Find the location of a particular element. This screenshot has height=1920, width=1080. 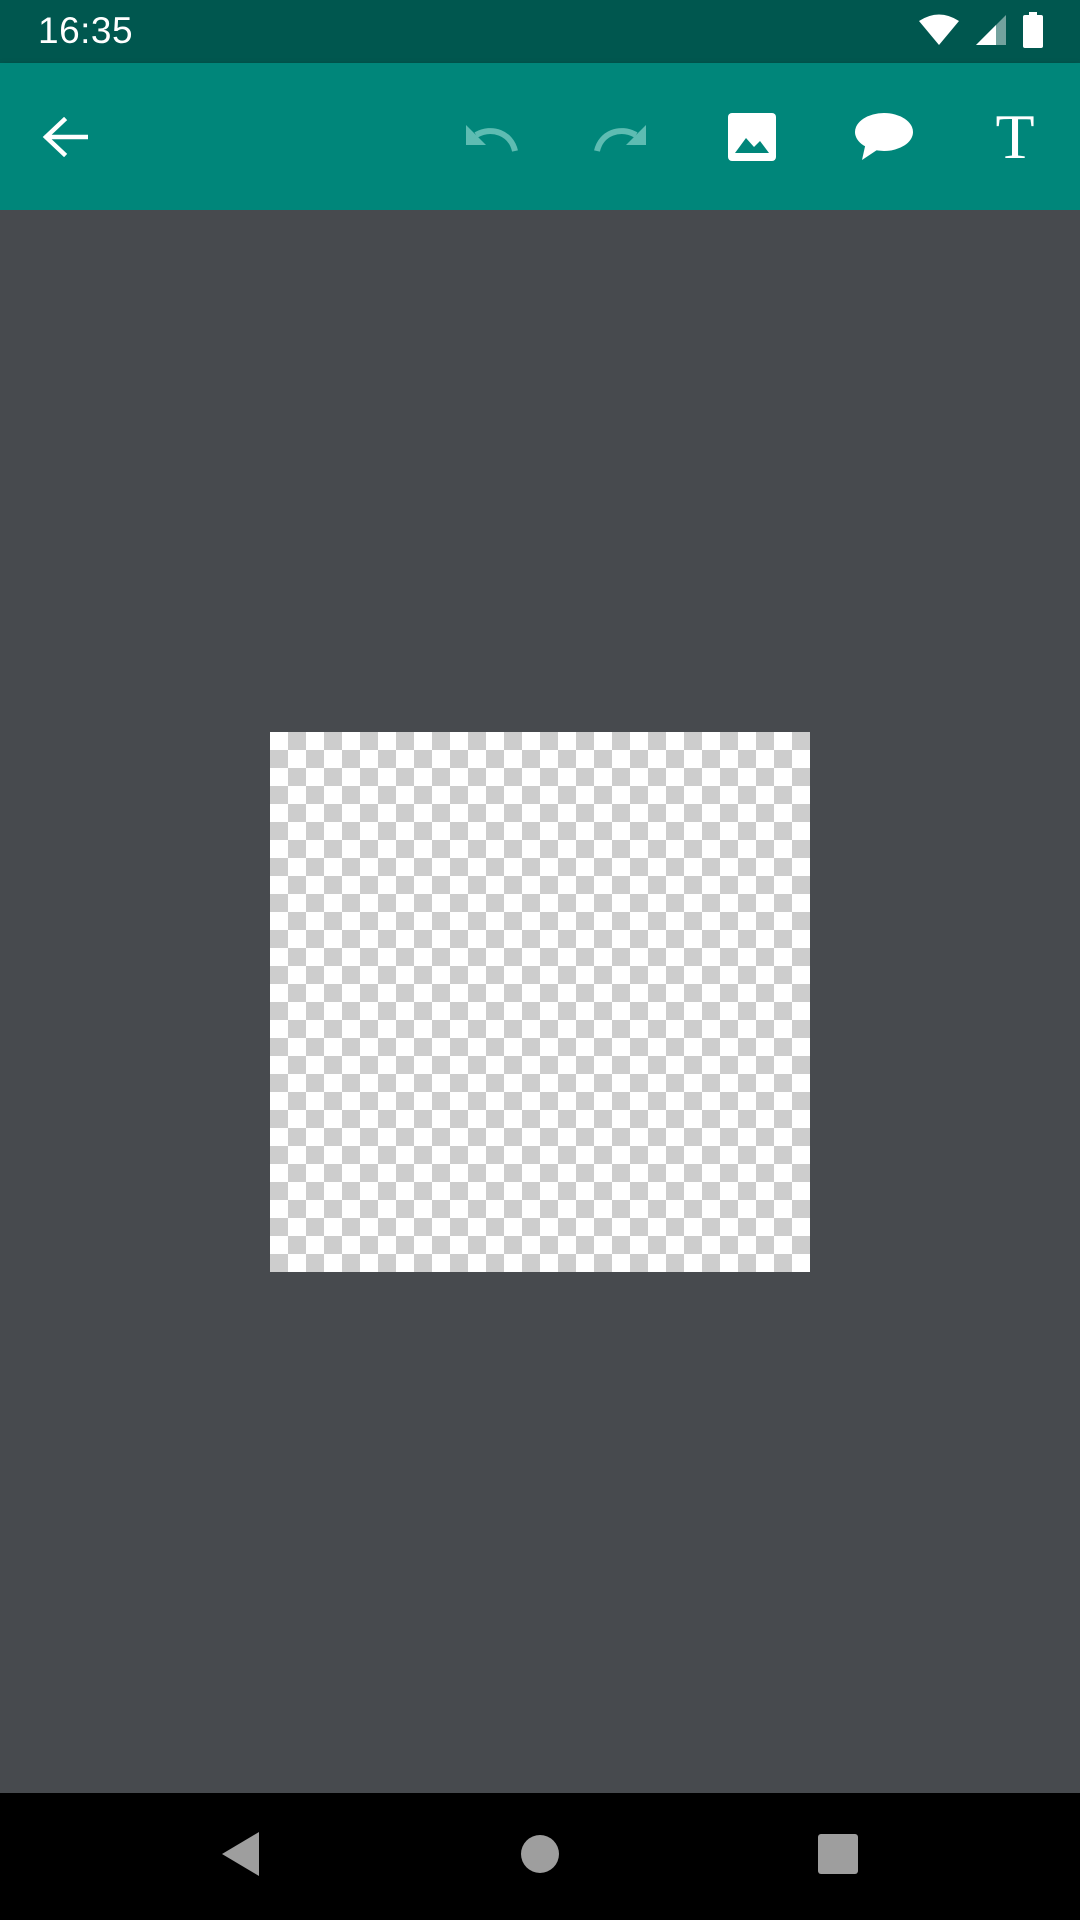

navigation-bar is located at coordinates (540, 1856).